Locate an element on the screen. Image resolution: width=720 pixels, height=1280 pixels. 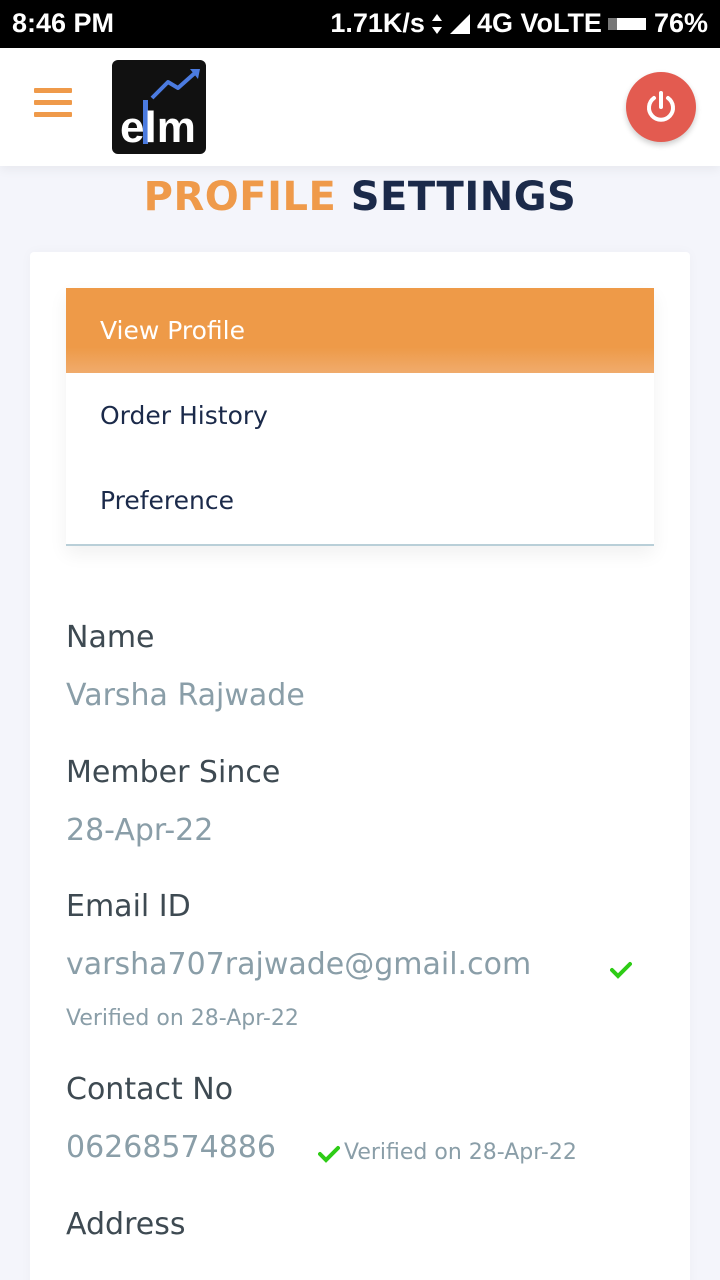
menu-item-view-profile: View Profile is located at coordinates (360, 330).